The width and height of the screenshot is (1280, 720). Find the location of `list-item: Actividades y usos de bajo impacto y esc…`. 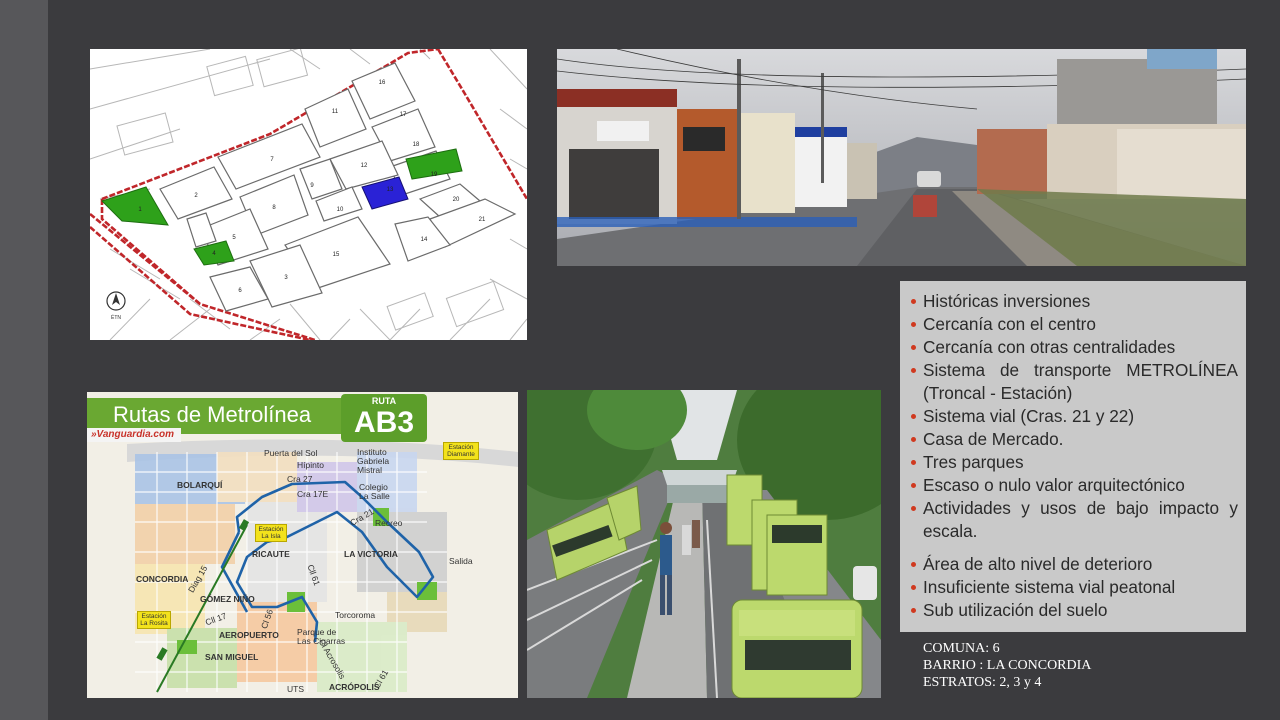

list-item: Actividades y usos de bajo impacto y esc… is located at coordinates (1073, 520).